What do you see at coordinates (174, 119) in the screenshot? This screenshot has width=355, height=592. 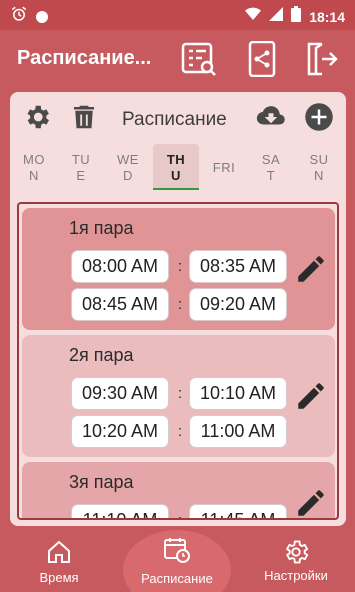 I see `schedule-title: Расписание` at bounding box center [174, 119].